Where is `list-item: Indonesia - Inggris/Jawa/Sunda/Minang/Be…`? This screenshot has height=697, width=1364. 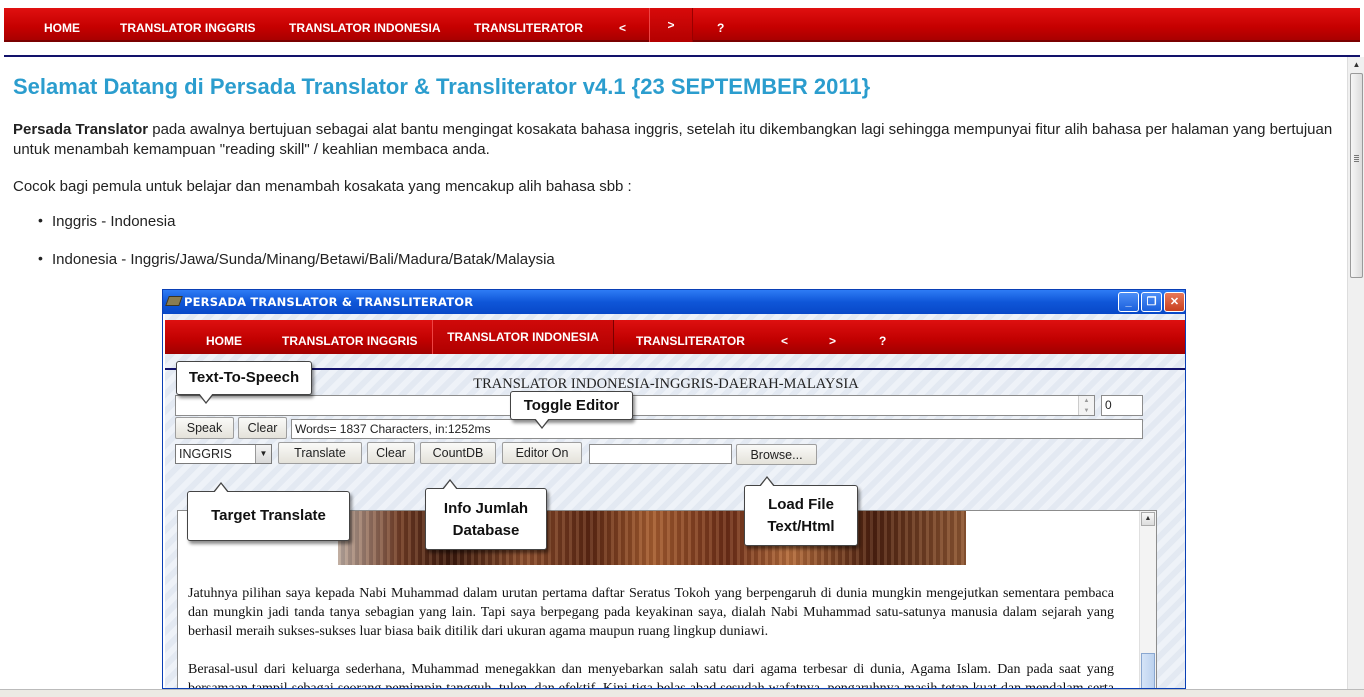
list-item: Indonesia - Inggris/Jawa/Sunda/Minang/Be… is located at coordinates (296, 259).